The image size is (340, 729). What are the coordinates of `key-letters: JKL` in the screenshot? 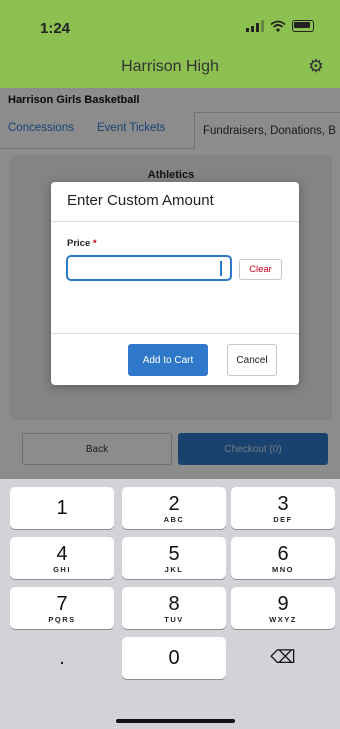 It's located at (174, 569).